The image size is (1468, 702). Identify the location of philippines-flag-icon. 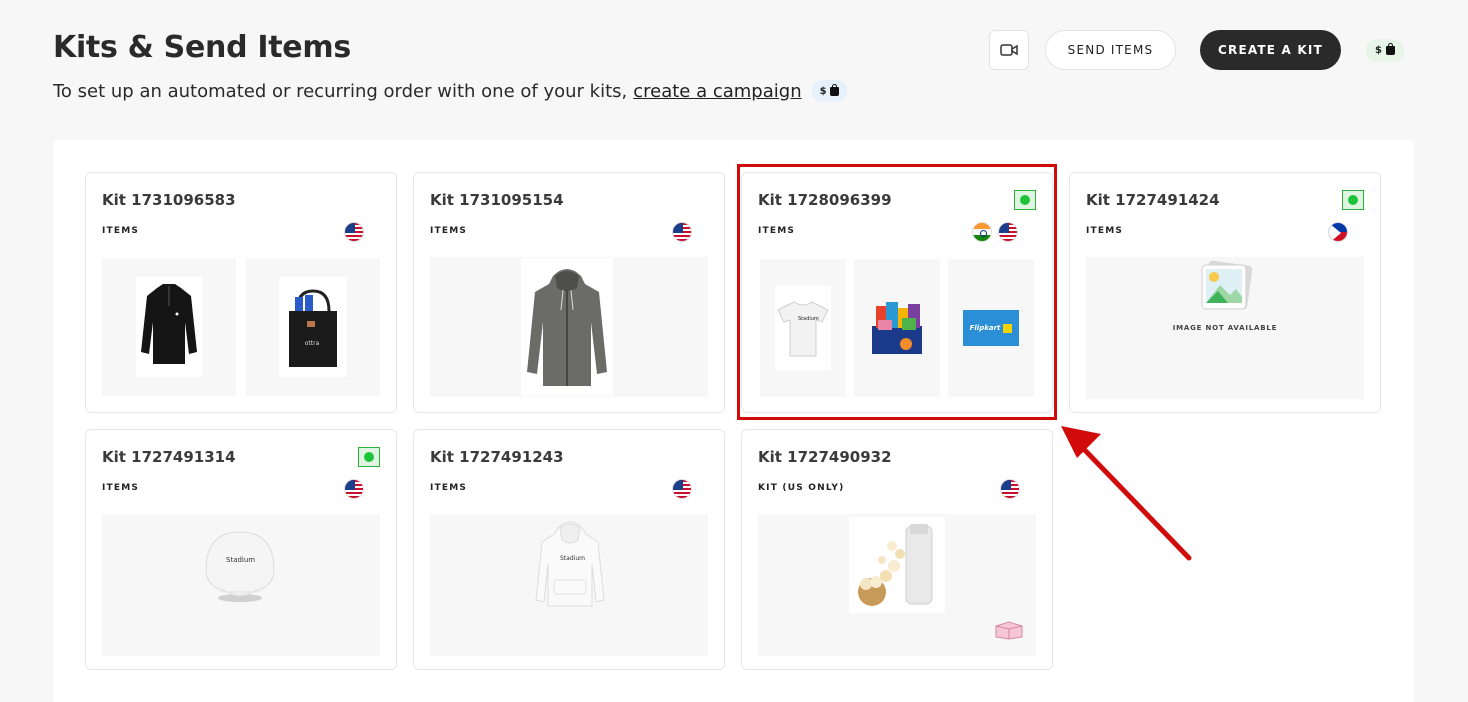
(1338, 232).